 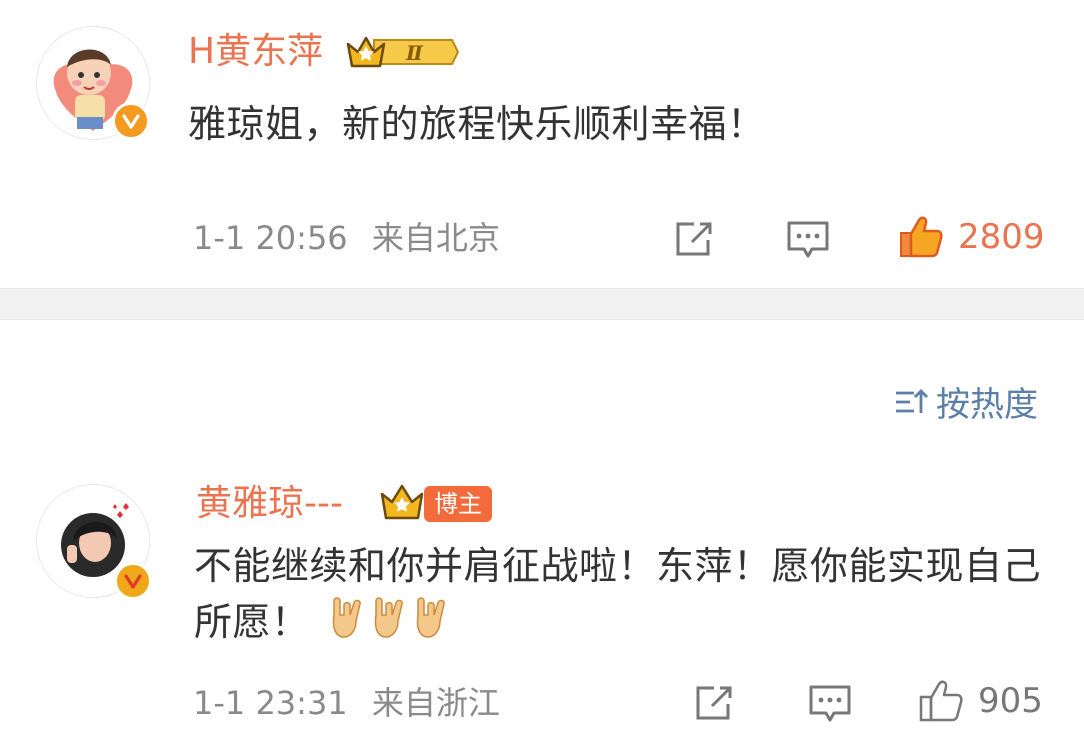 What do you see at coordinates (912, 400) in the screenshot?
I see `sort-icon` at bounding box center [912, 400].